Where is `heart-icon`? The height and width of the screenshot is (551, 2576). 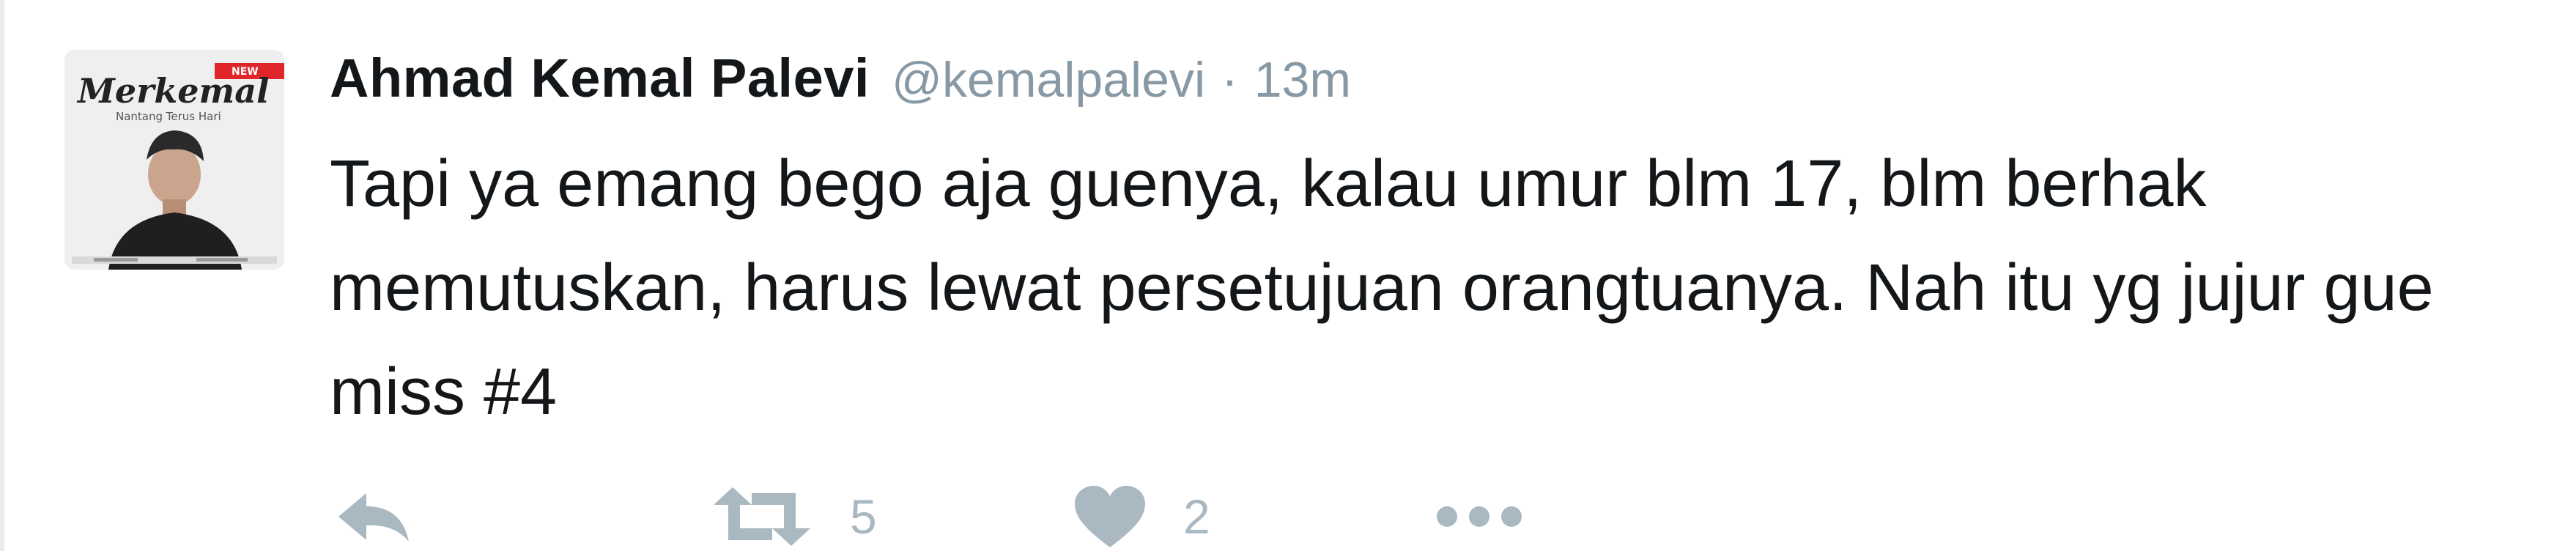 heart-icon is located at coordinates (1110, 516).